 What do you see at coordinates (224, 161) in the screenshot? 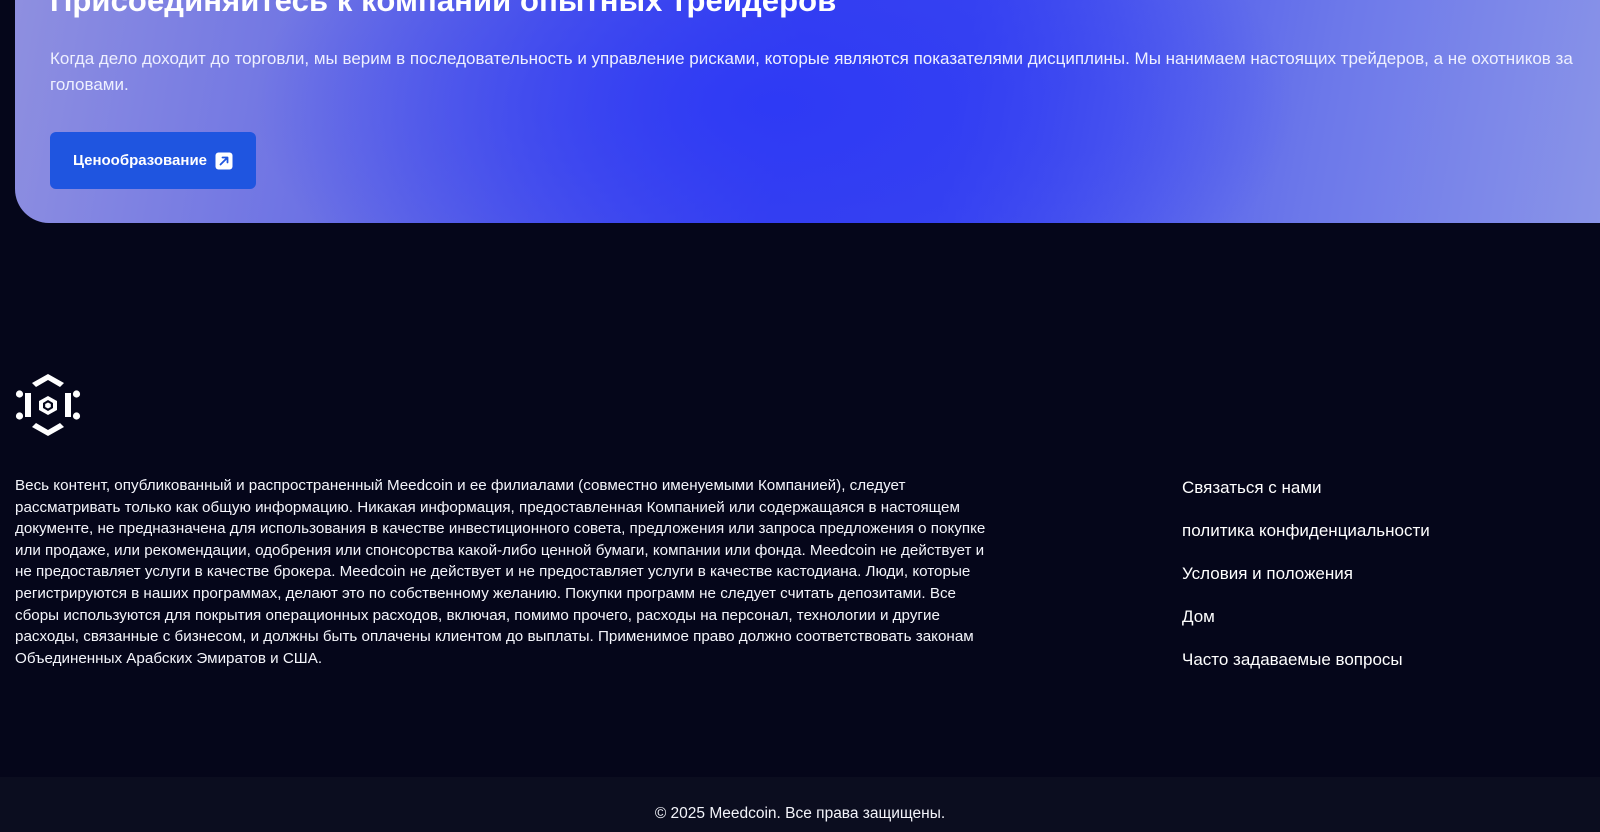
I see `arrow-up-right-icon` at bounding box center [224, 161].